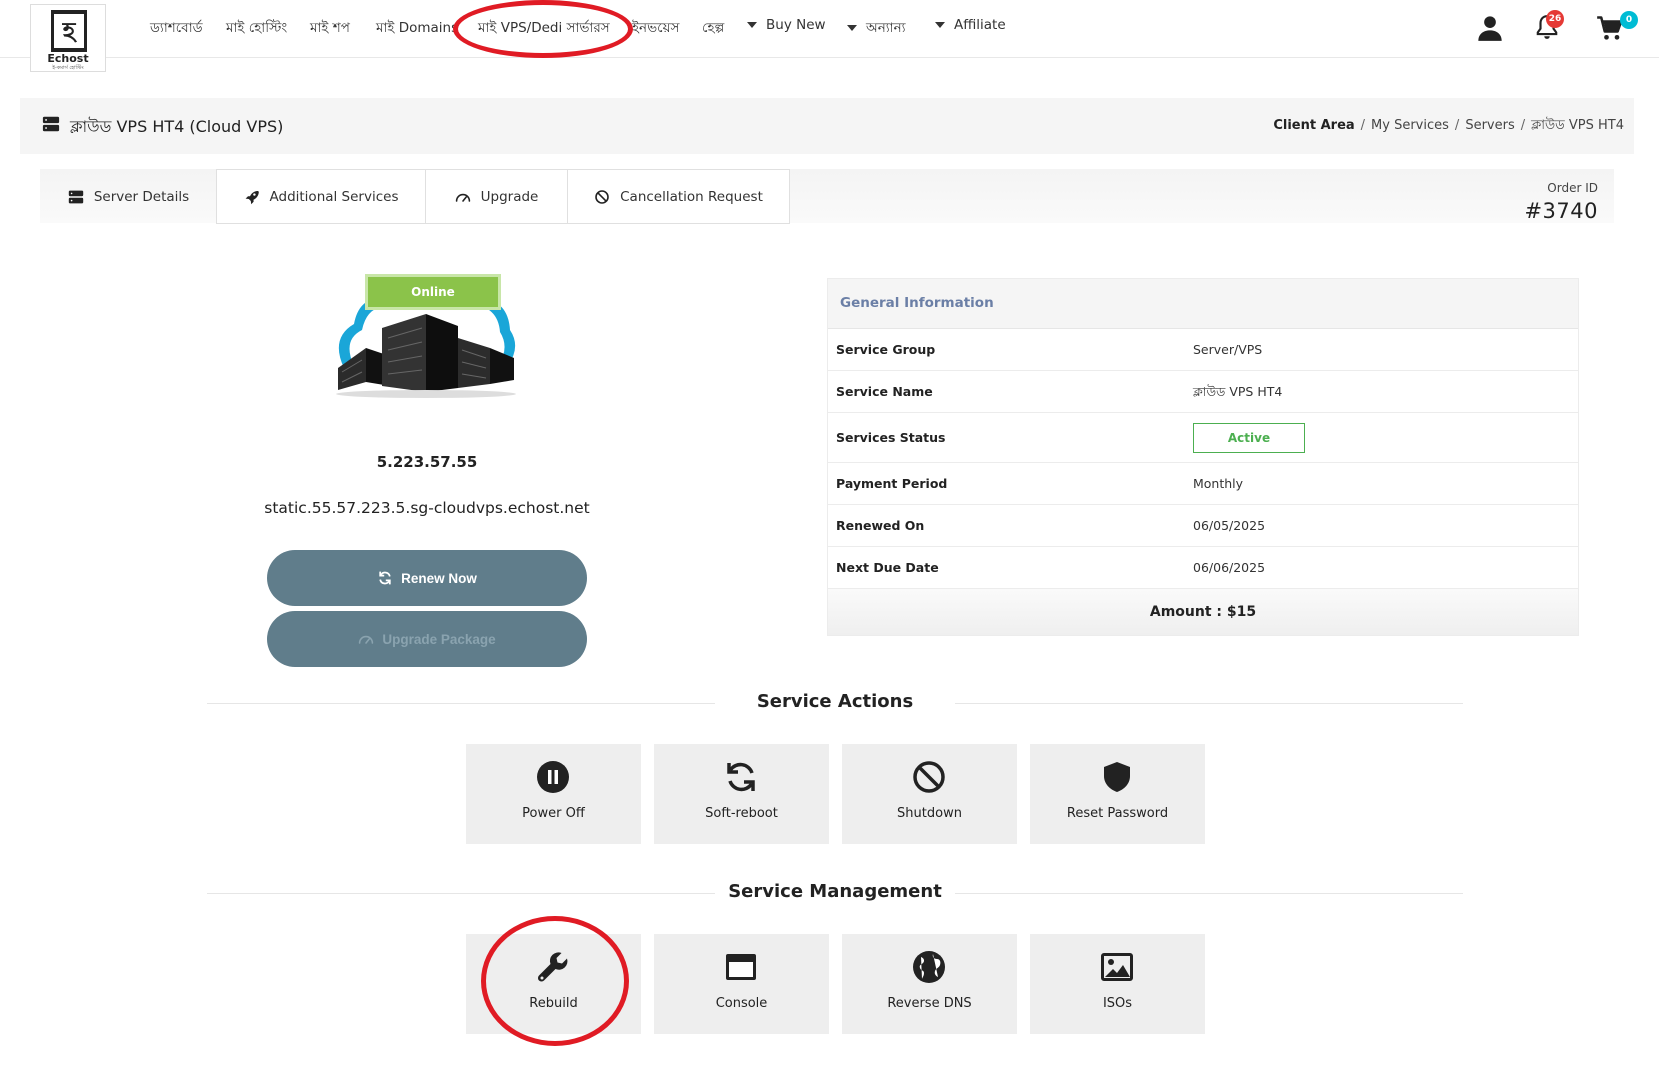 The image size is (1659, 1079). Describe the element at coordinates (1218, 483) in the screenshot. I see `payment-period-value: Monthly` at that location.